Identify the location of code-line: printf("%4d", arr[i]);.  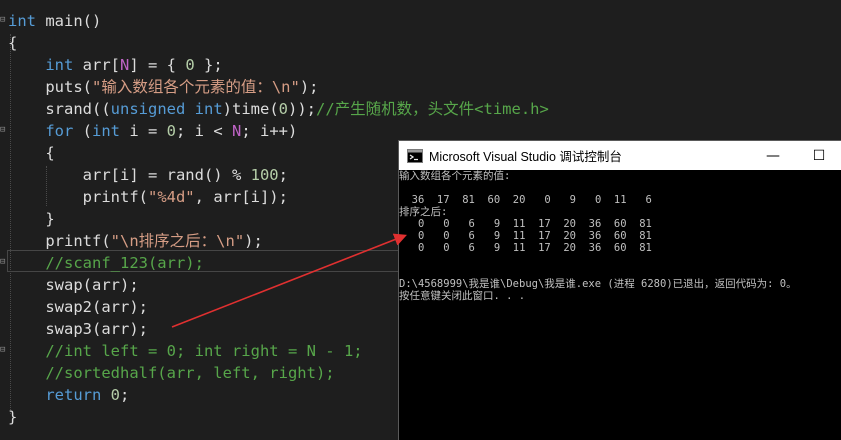
(148, 197).